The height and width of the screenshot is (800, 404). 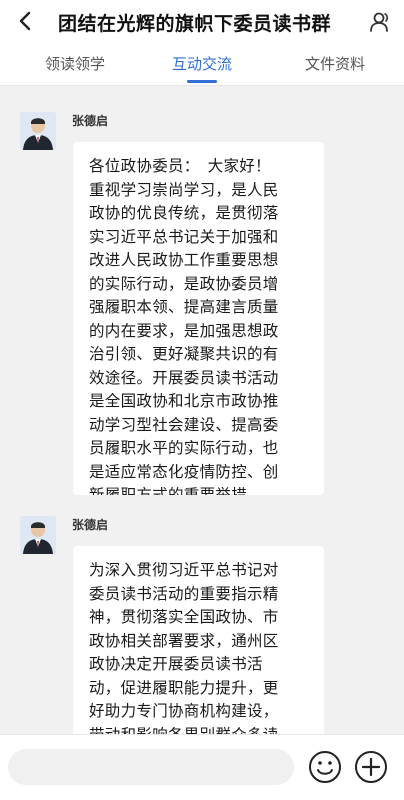 I want to click on add-button, so click(x=371, y=767).